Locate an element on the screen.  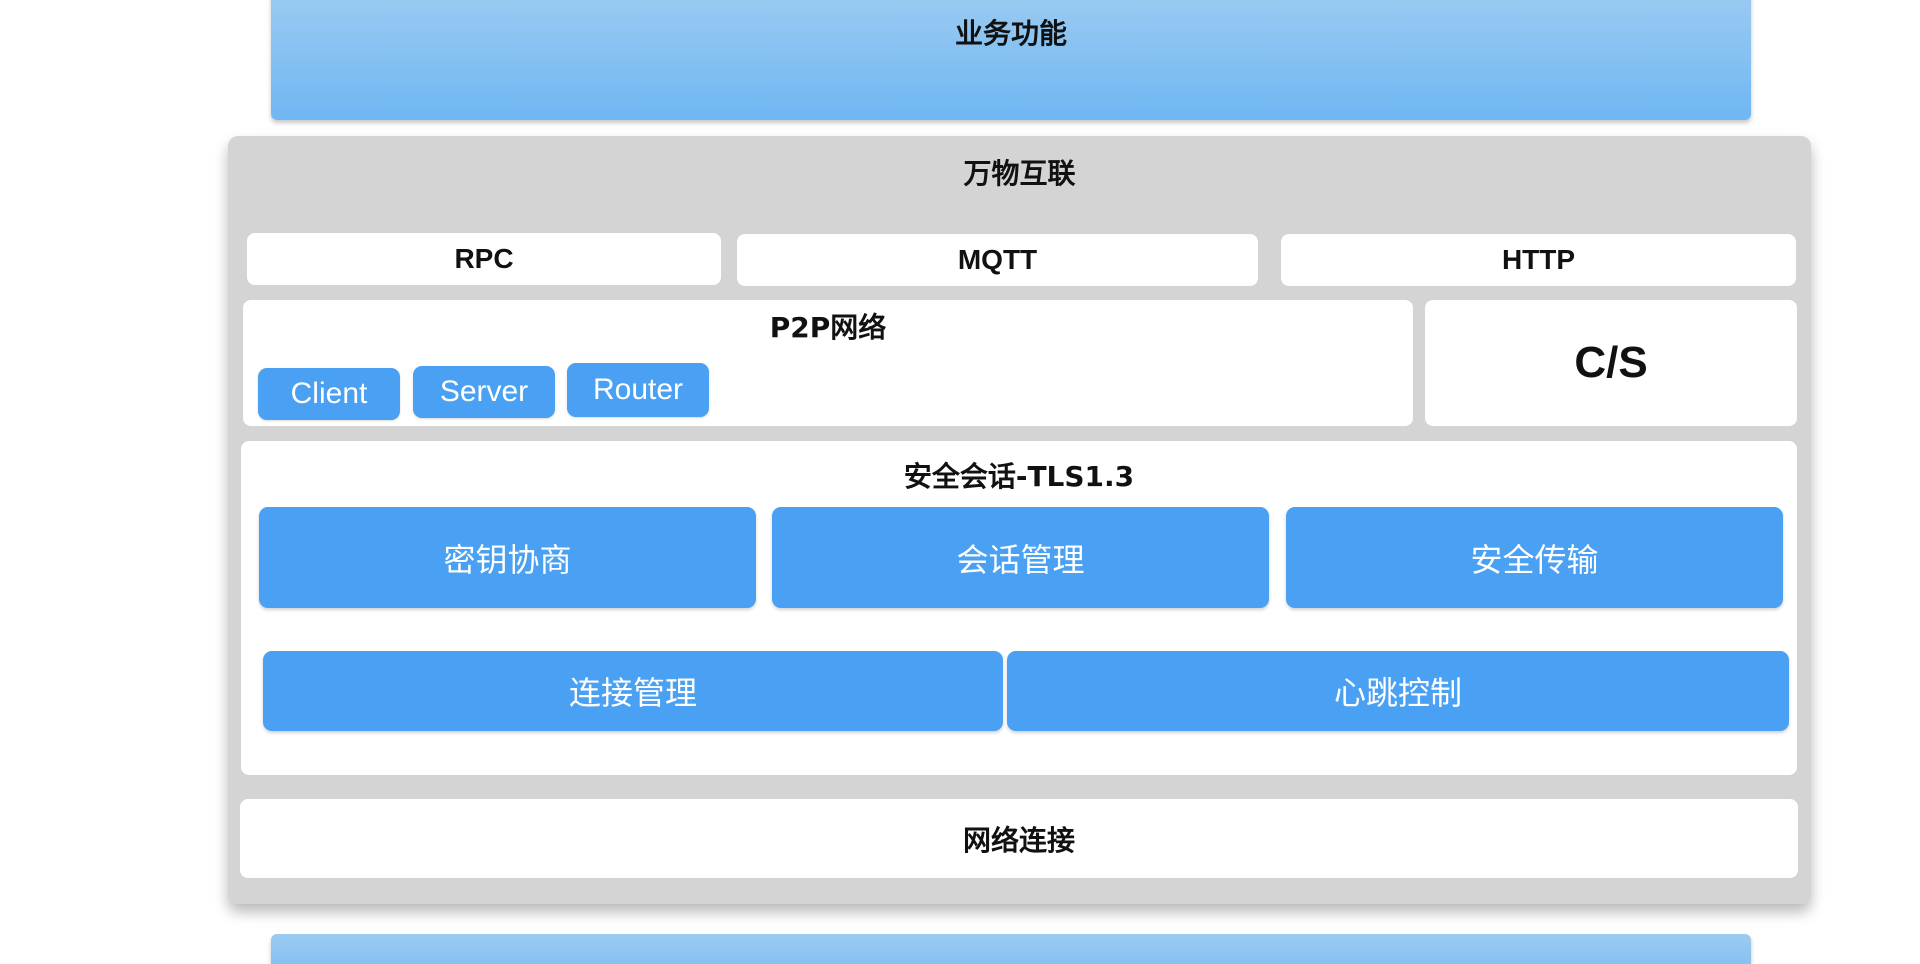
network-connection-box: 网络连接 is located at coordinates (1019, 838).